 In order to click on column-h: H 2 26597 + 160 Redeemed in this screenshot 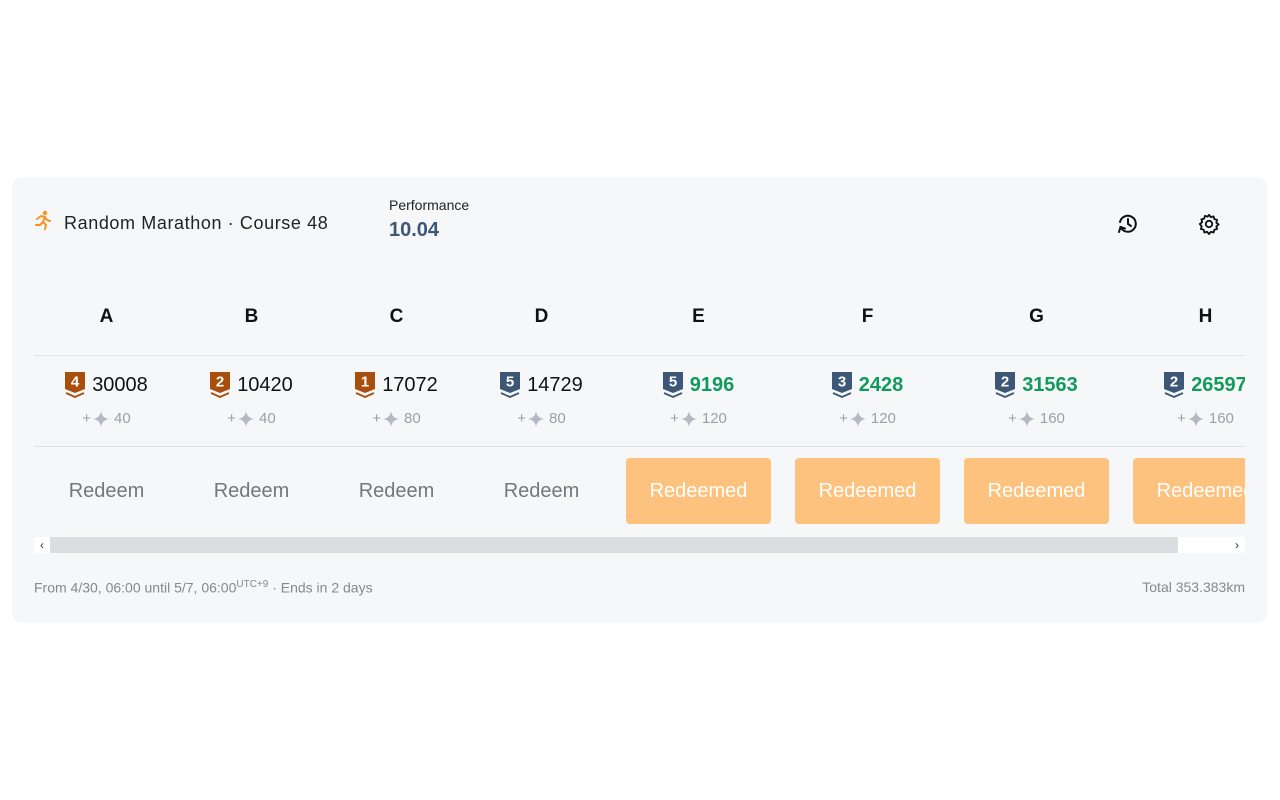, I will do `click(1183, 407)`.